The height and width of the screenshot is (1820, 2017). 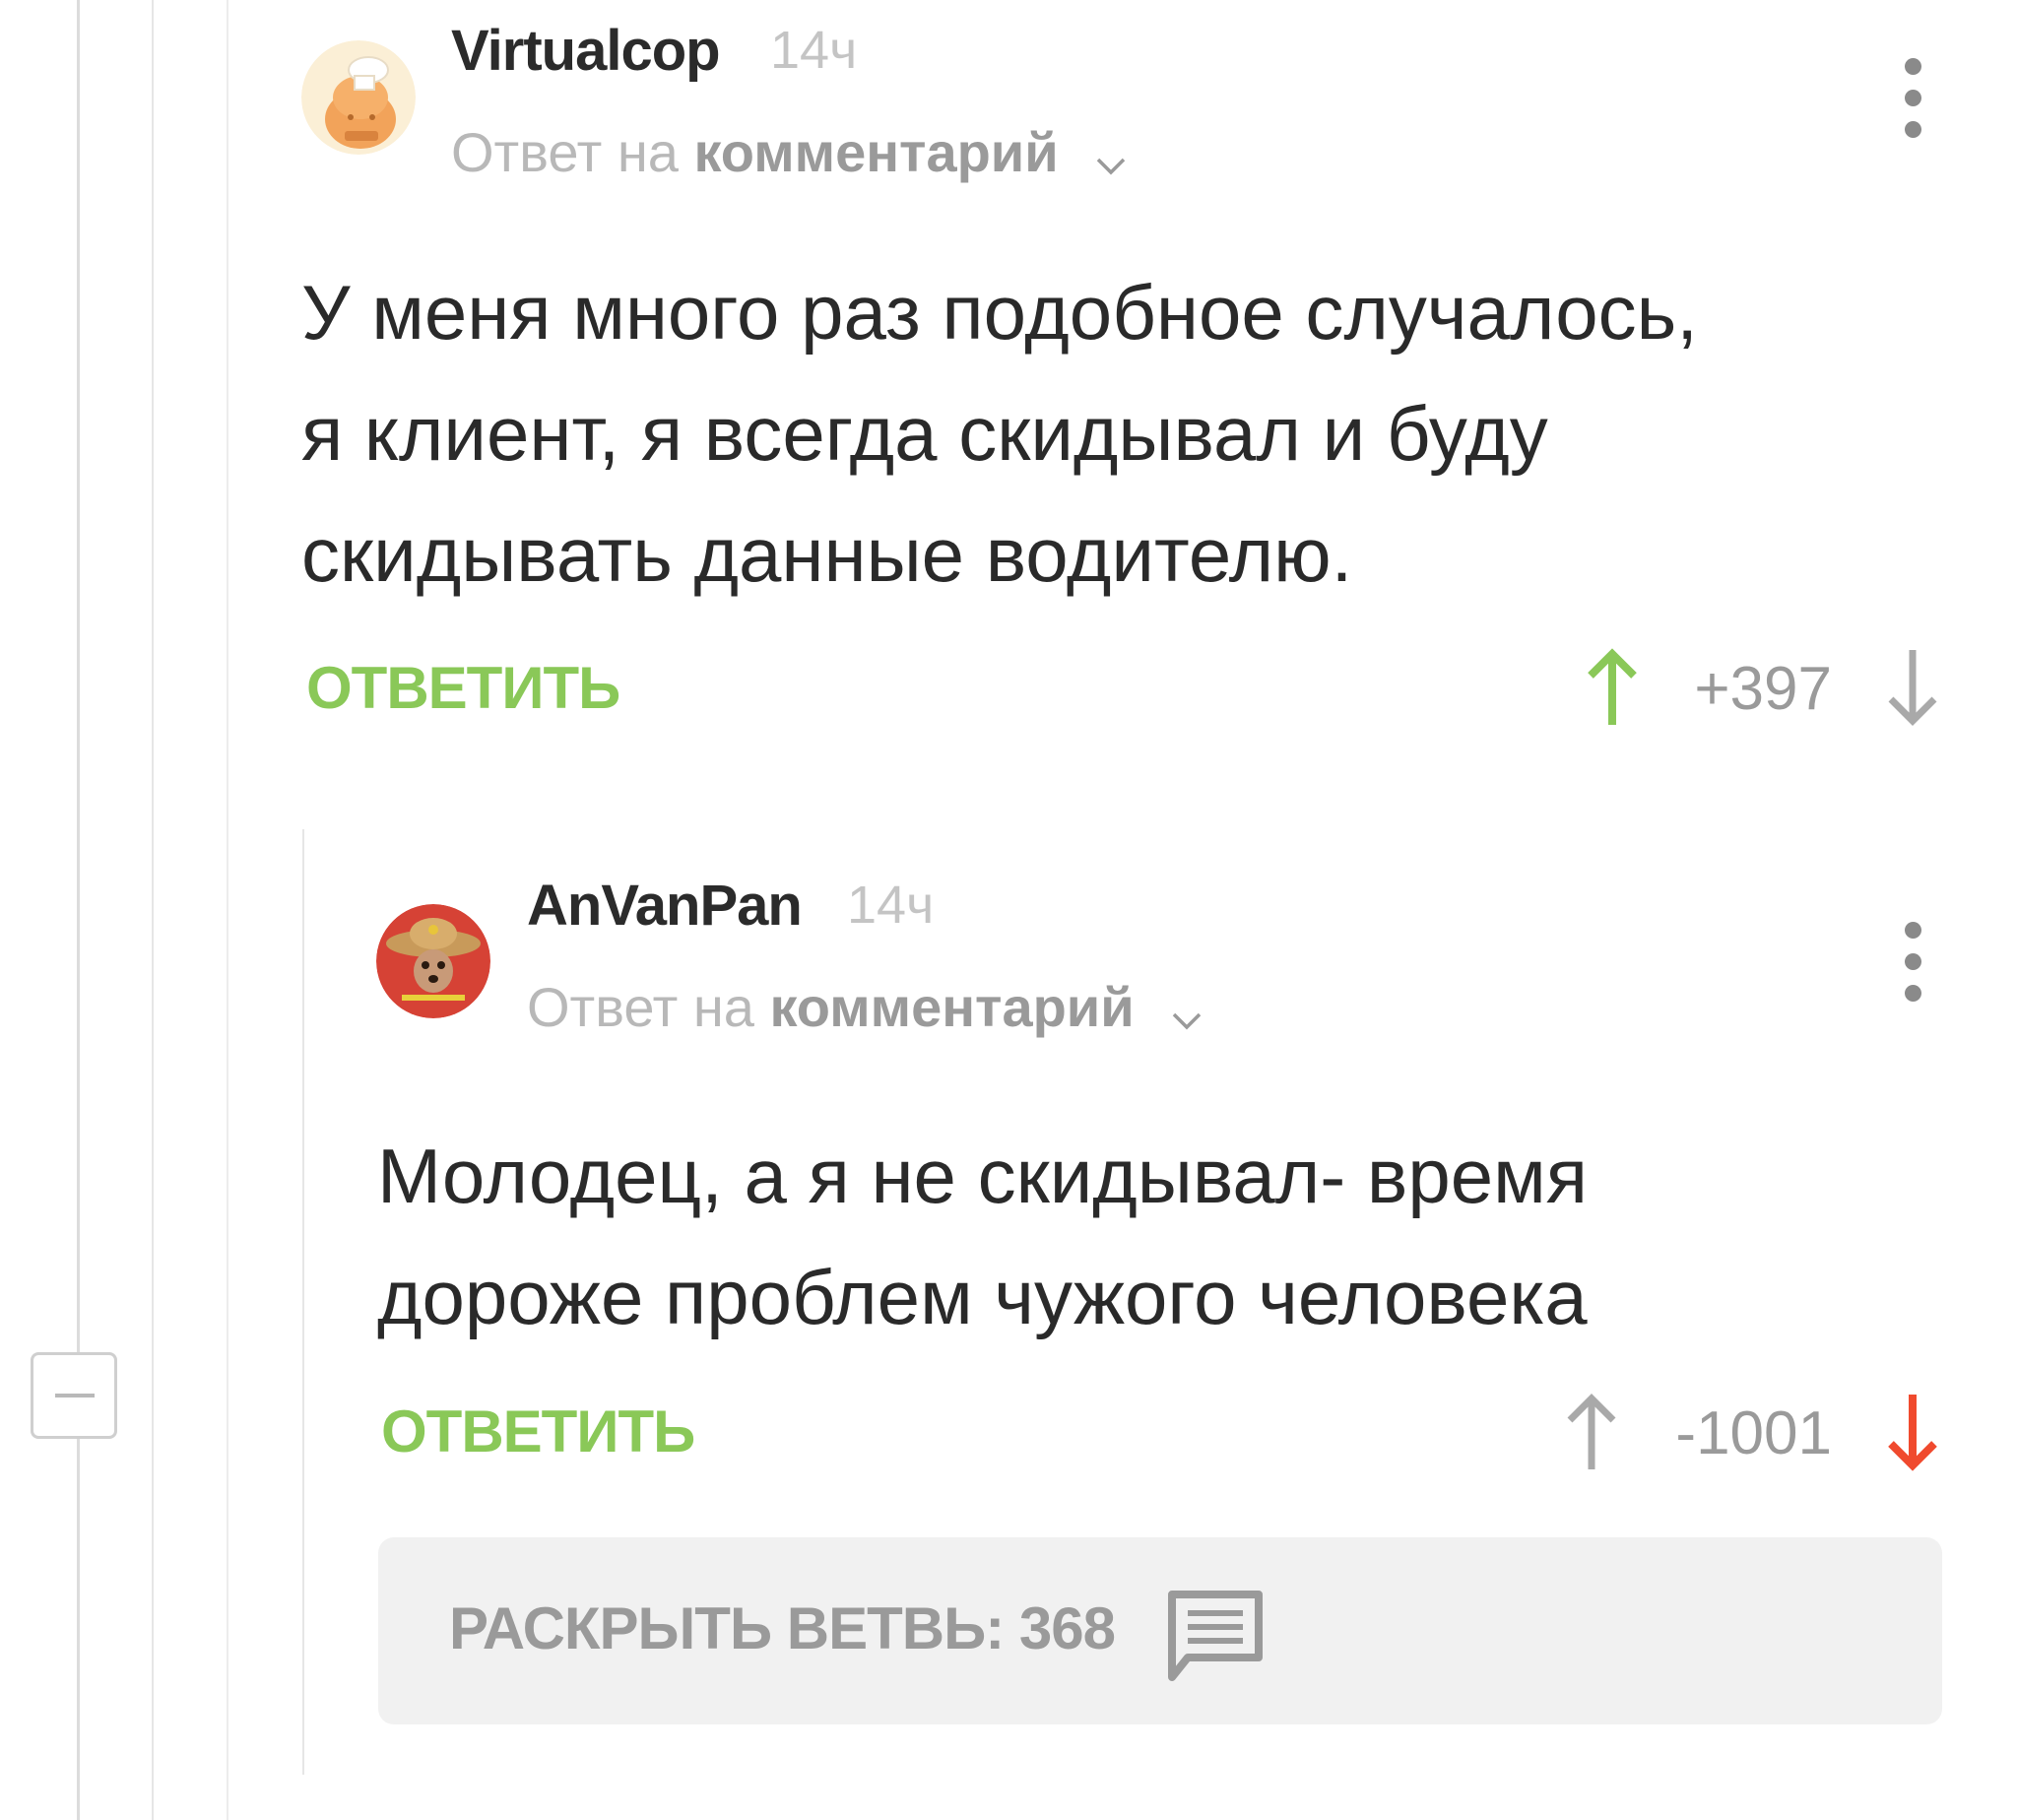 I want to click on comment-text-line: Молодец, а я не скидывал- время, so click(x=982, y=1176).